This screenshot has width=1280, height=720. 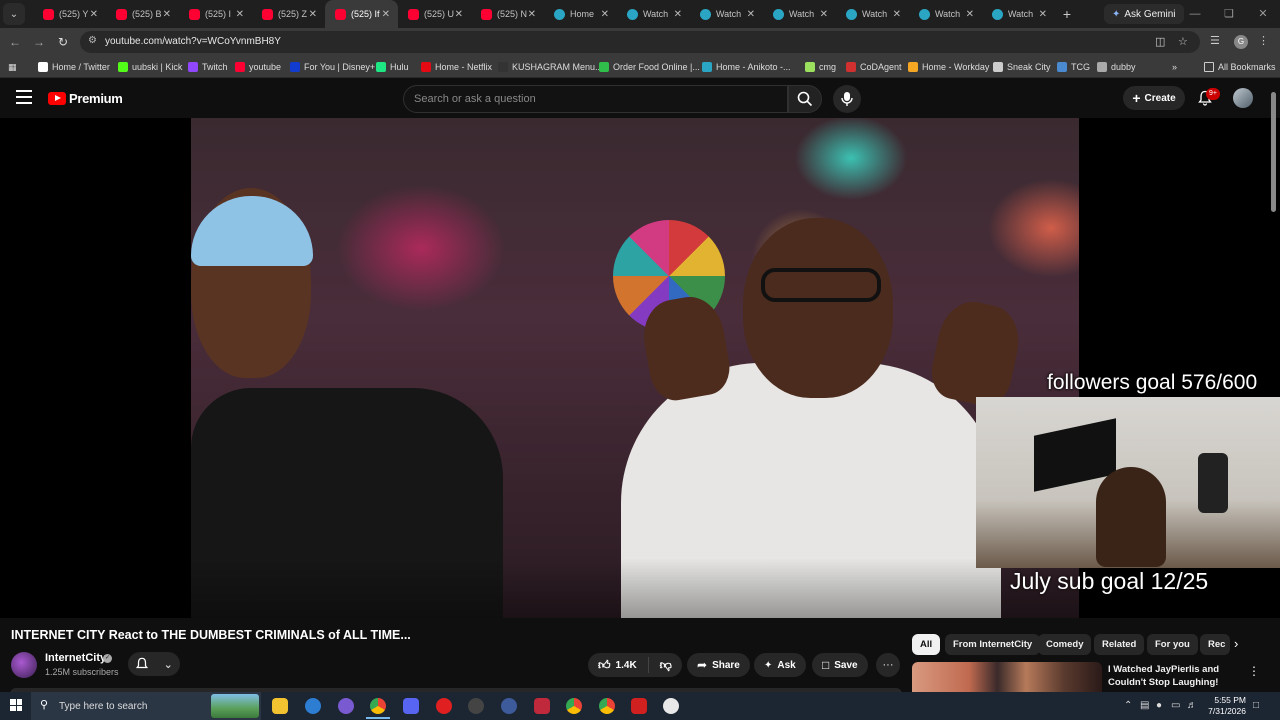 I want to click on chrome-menu-icon: ⋮, so click(x=1263, y=40).